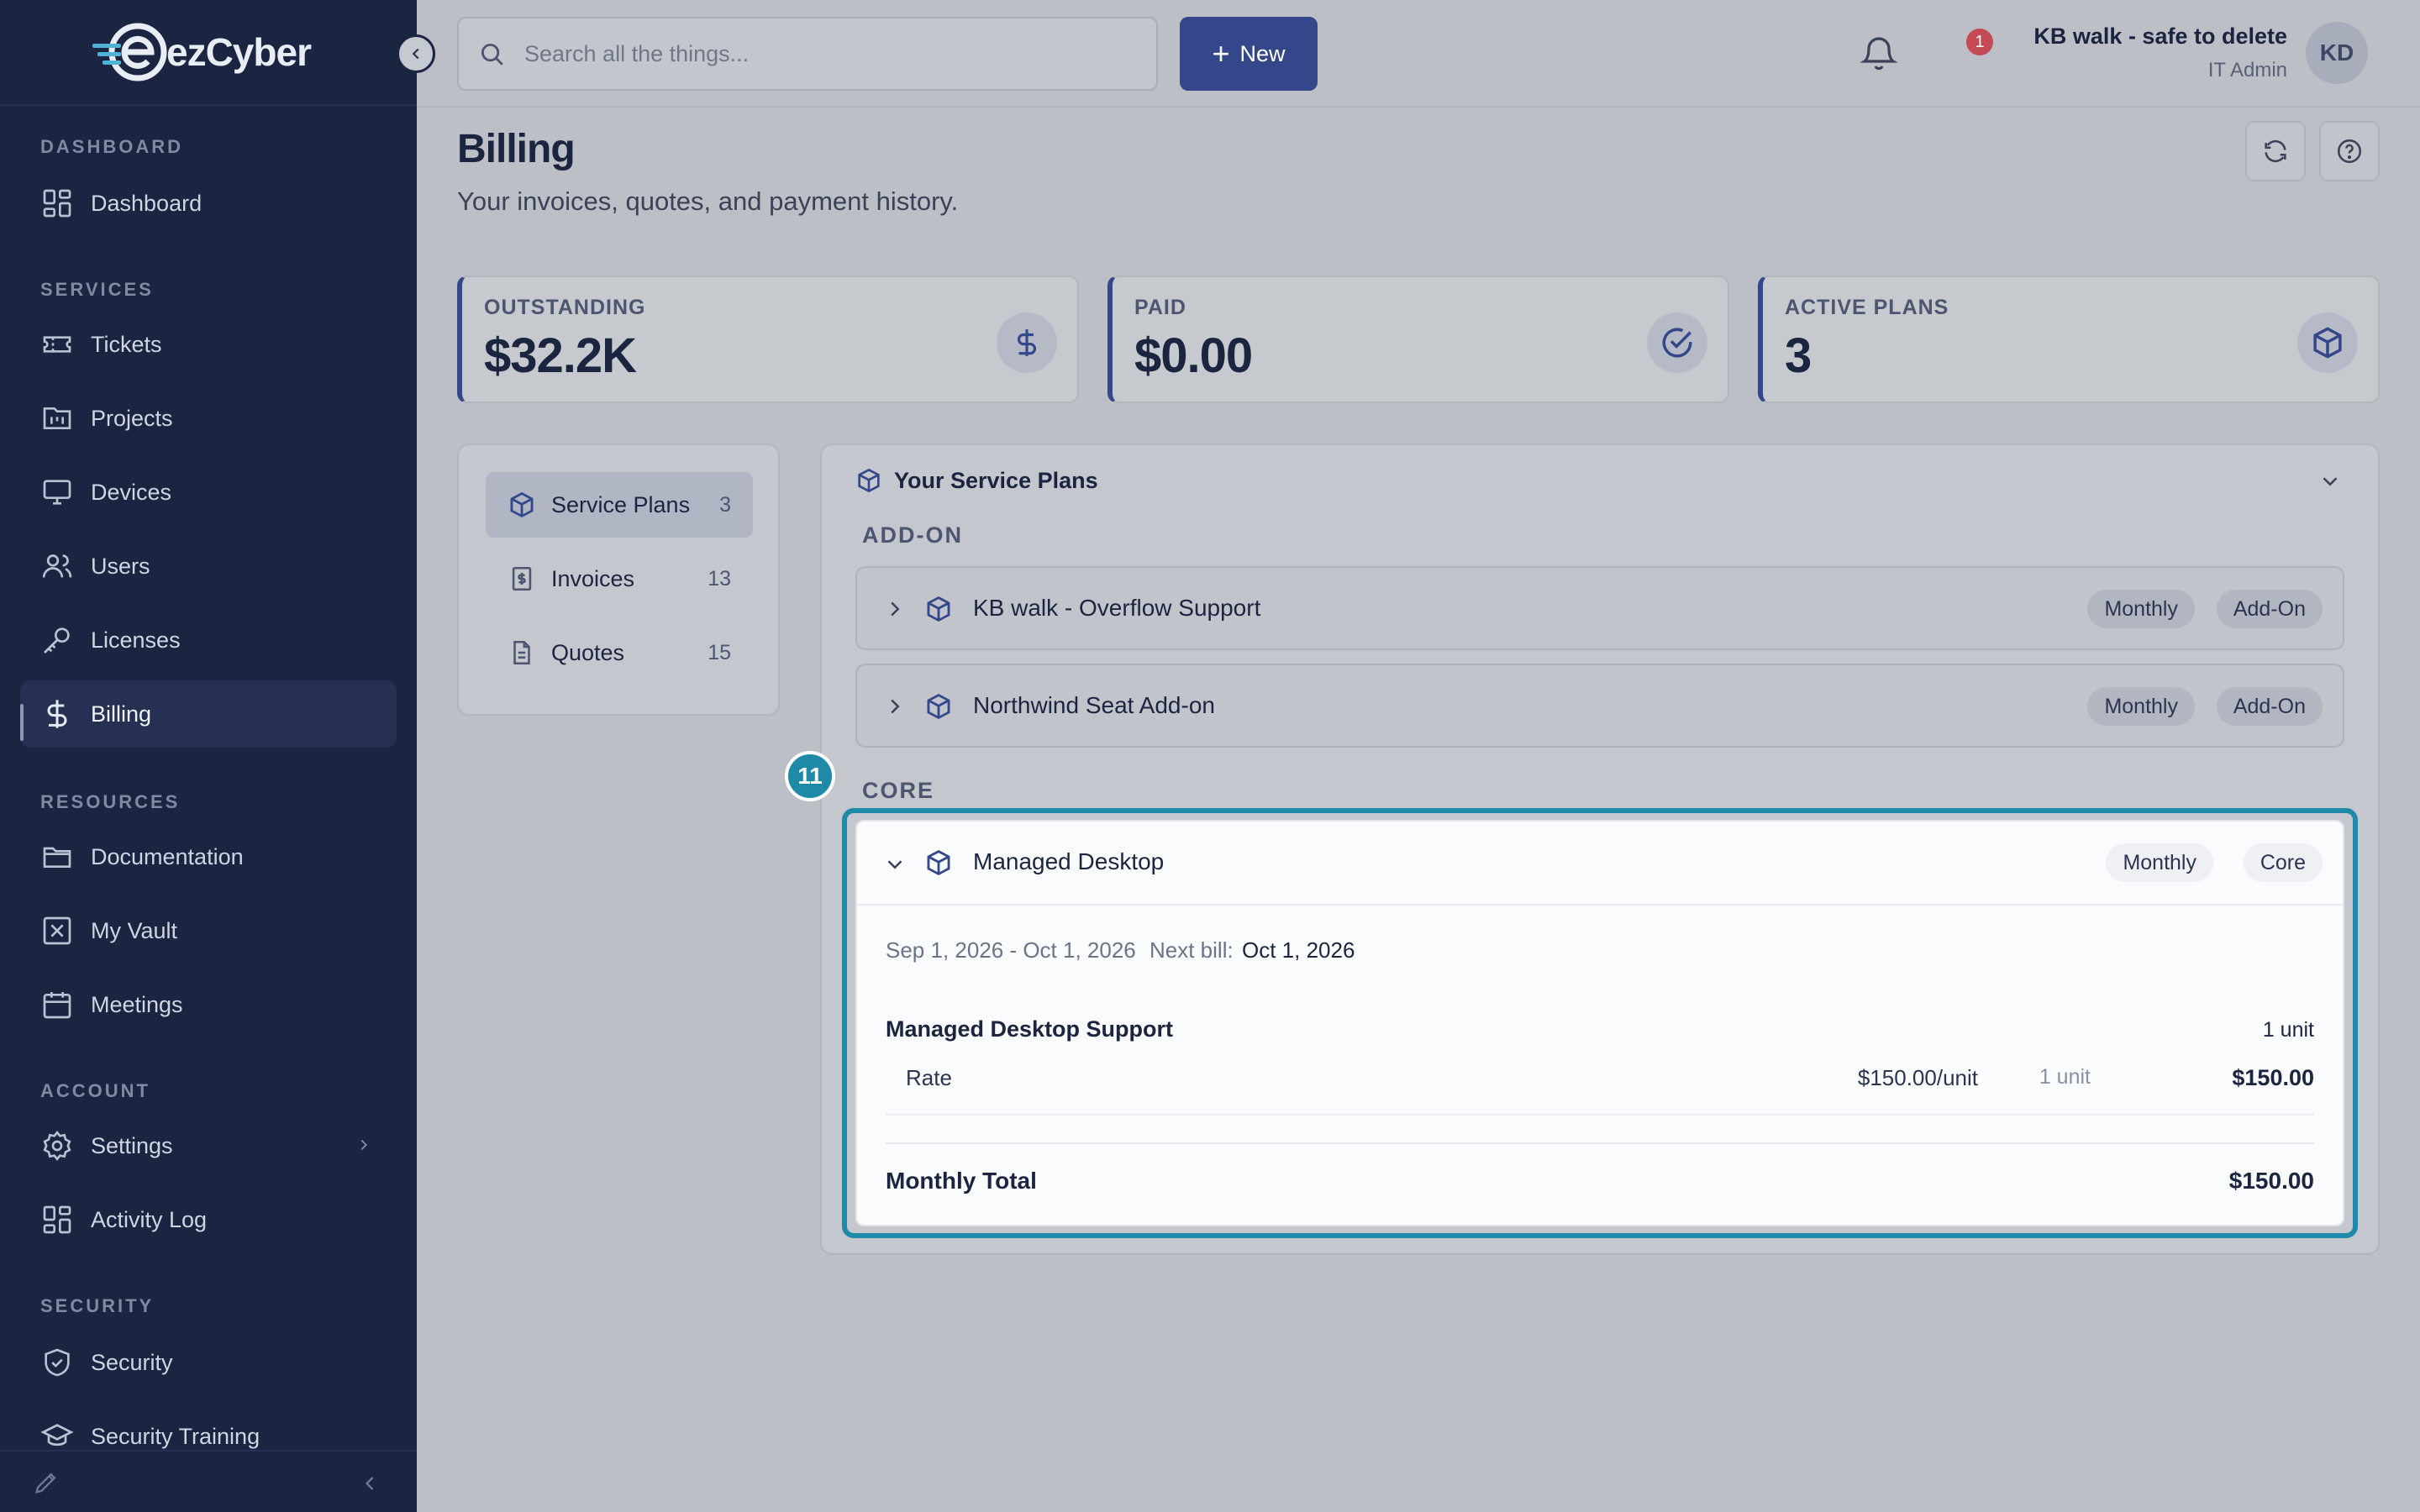 This screenshot has height=1512, width=2420. I want to click on subnav-count: 15, so click(719, 652).